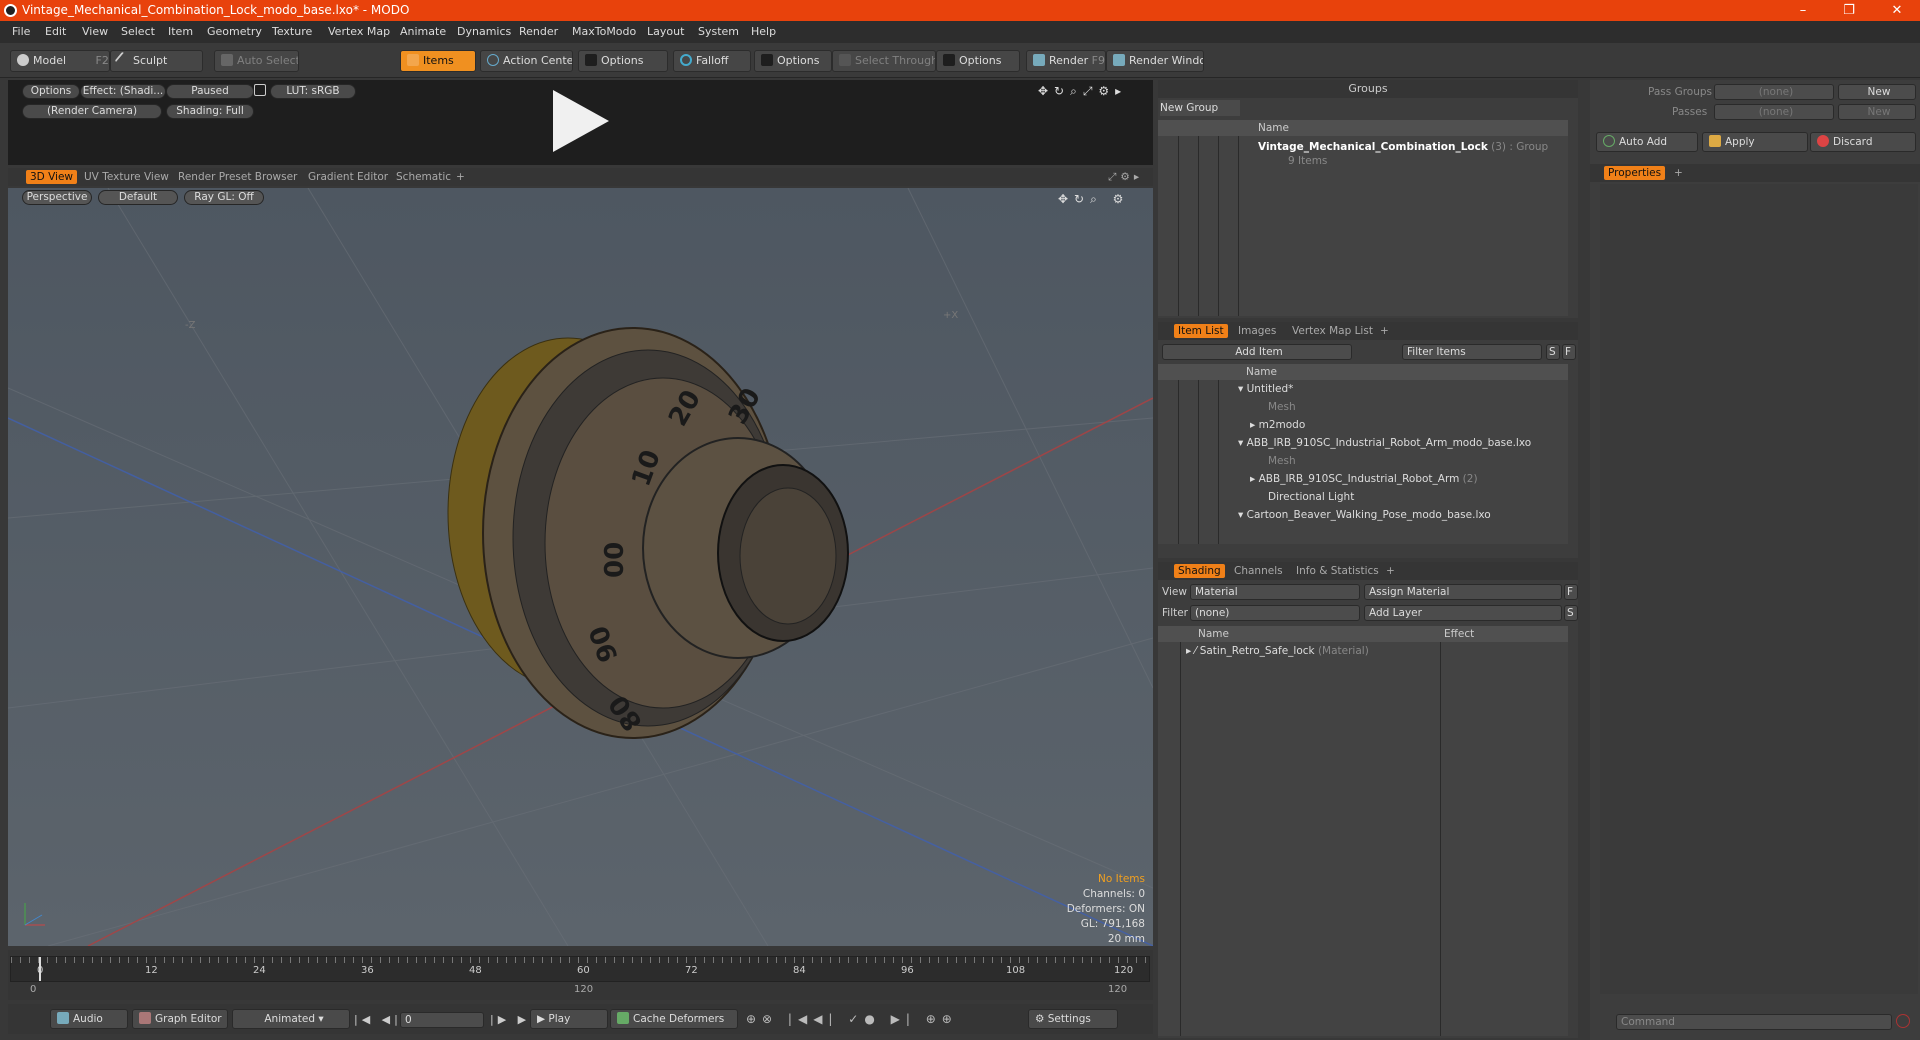 This screenshot has width=1920, height=1040. Describe the element at coordinates (359, 31) in the screenshot. I see `menu-vertex-map: Vertex Map` at that location.